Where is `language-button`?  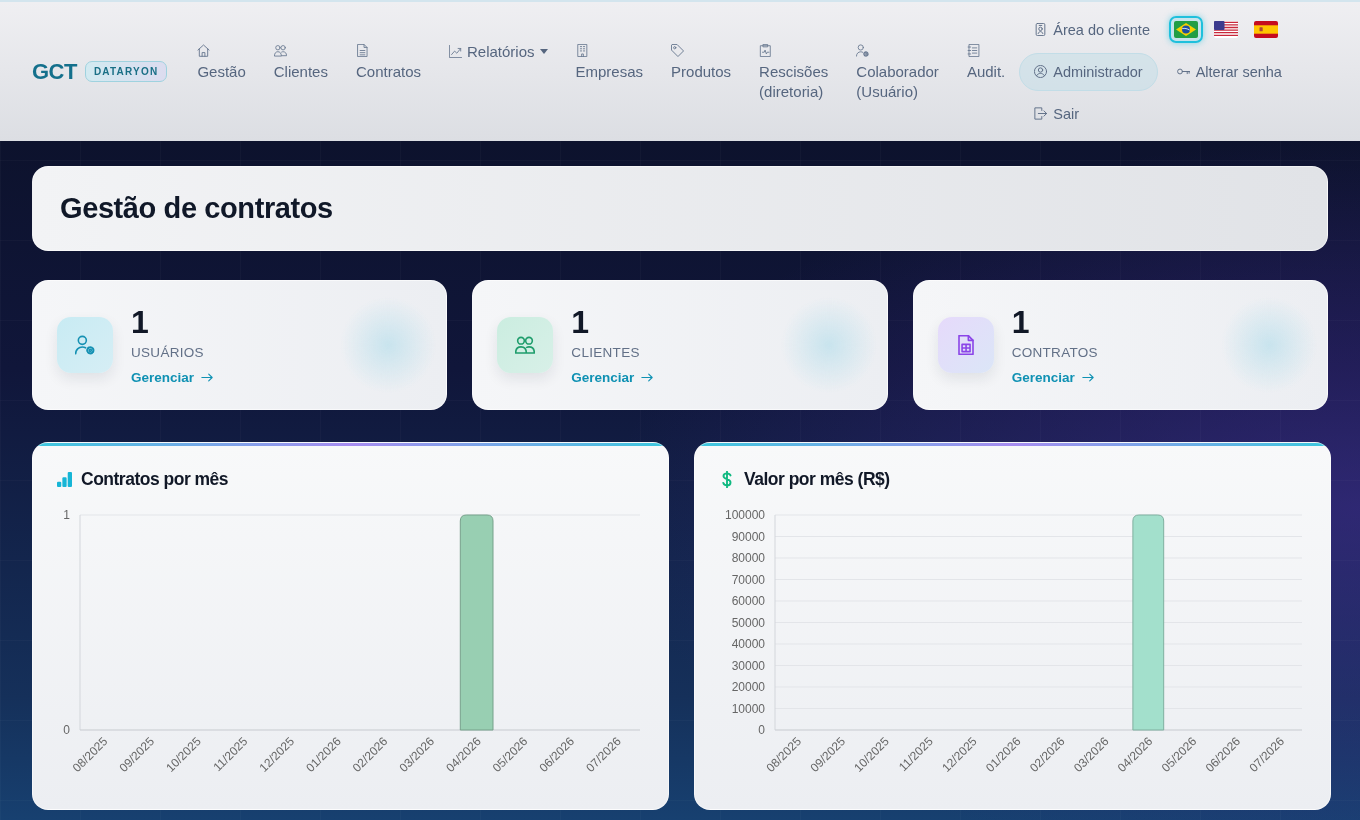
language-button is located at coordinates (1185, 29).